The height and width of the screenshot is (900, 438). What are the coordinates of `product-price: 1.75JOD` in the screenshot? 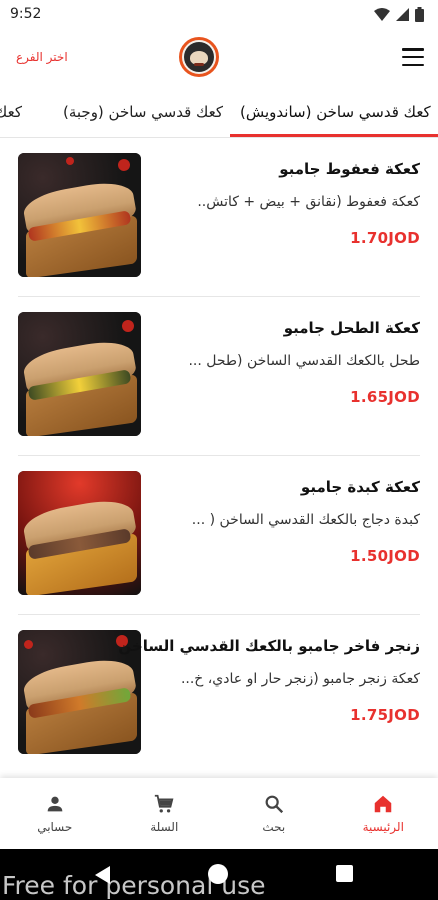 It's located at (385, 715).